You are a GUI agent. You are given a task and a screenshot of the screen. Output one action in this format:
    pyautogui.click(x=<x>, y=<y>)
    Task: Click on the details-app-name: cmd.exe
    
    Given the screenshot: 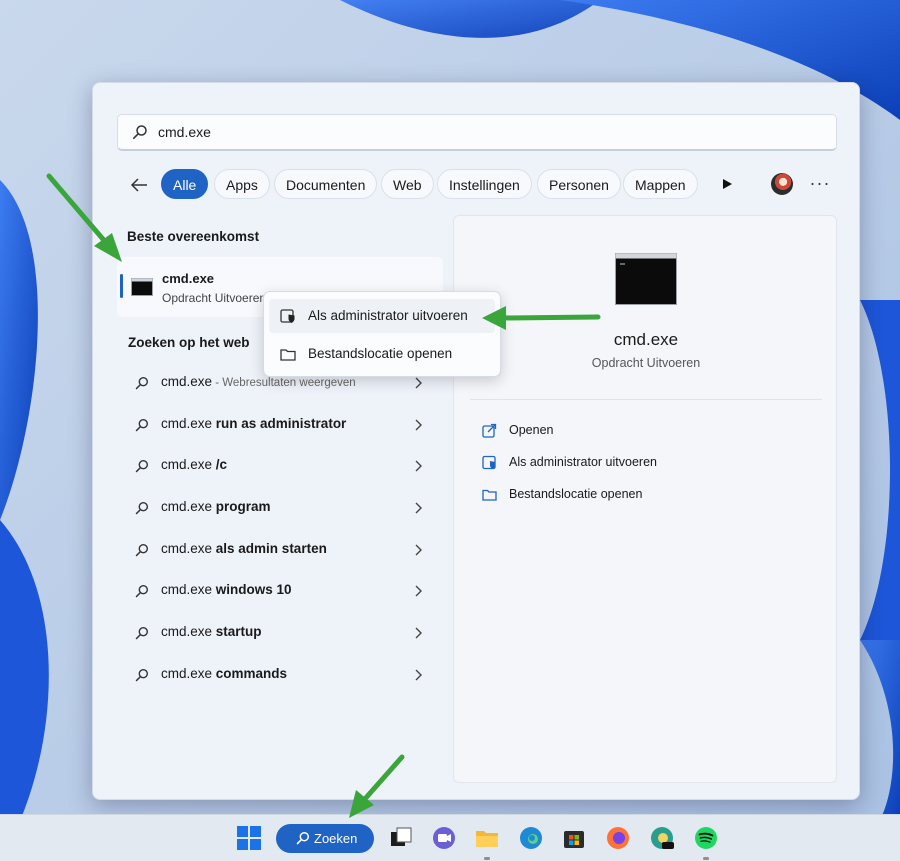 What is the action you would take?
    pyautogui.click(x=646, y=339)
    